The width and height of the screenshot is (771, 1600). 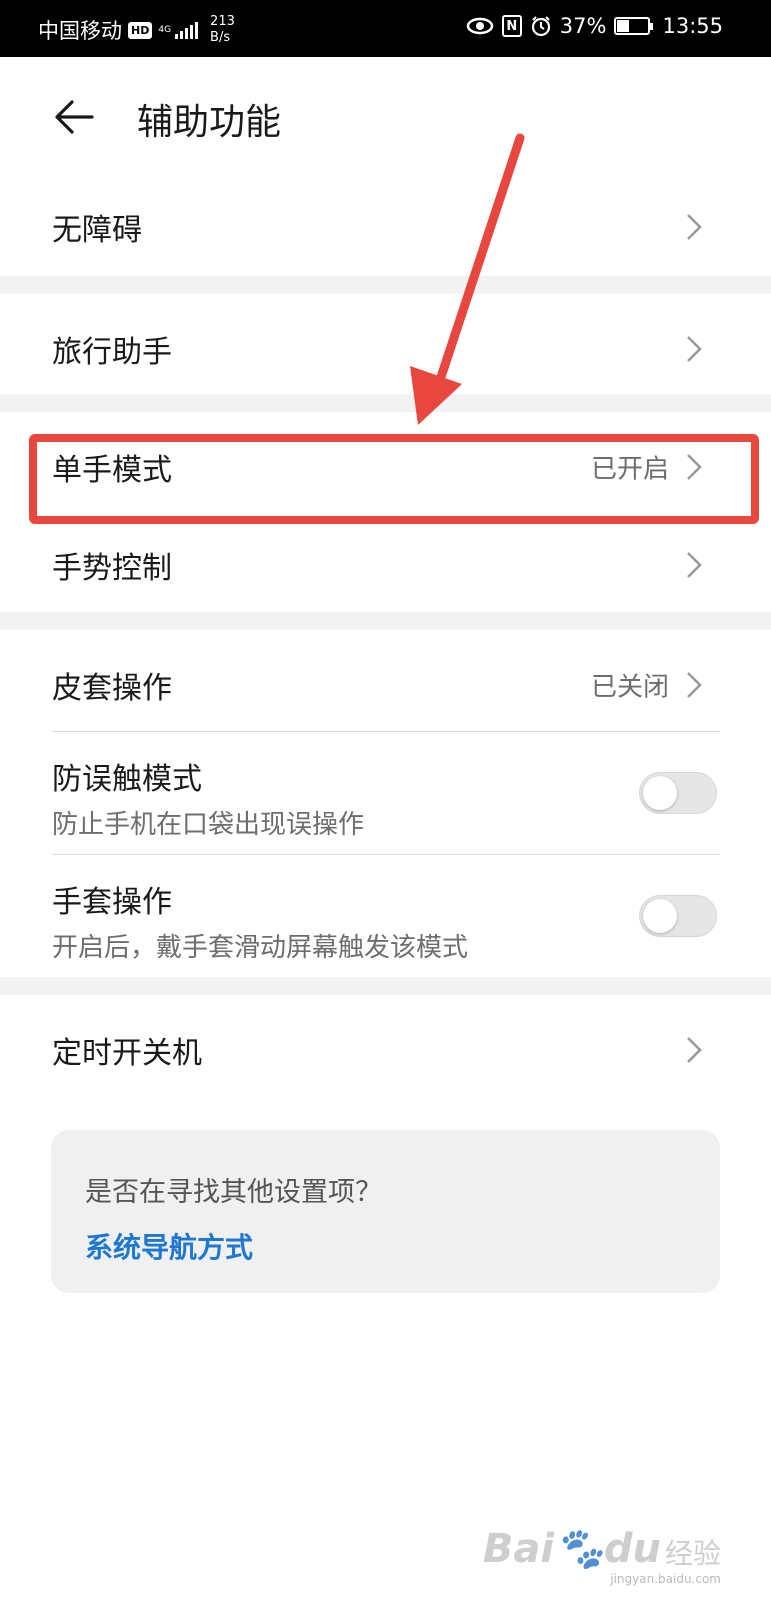 I want to click on hd-badge: HD, so click(x=140, y=30).